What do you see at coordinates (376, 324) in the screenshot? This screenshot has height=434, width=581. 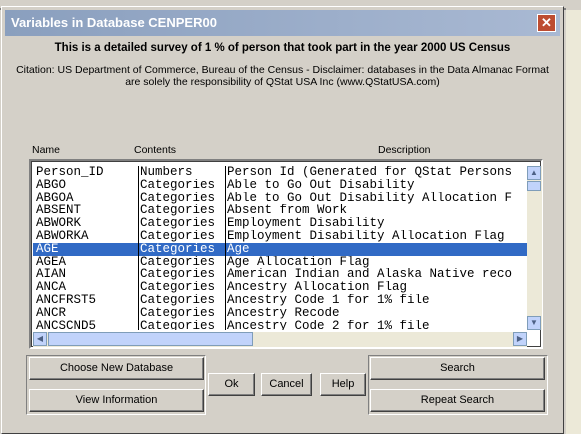 I see `description-cell: Ancestry Code 2 for 1% file` at bounding box center [376, 324].